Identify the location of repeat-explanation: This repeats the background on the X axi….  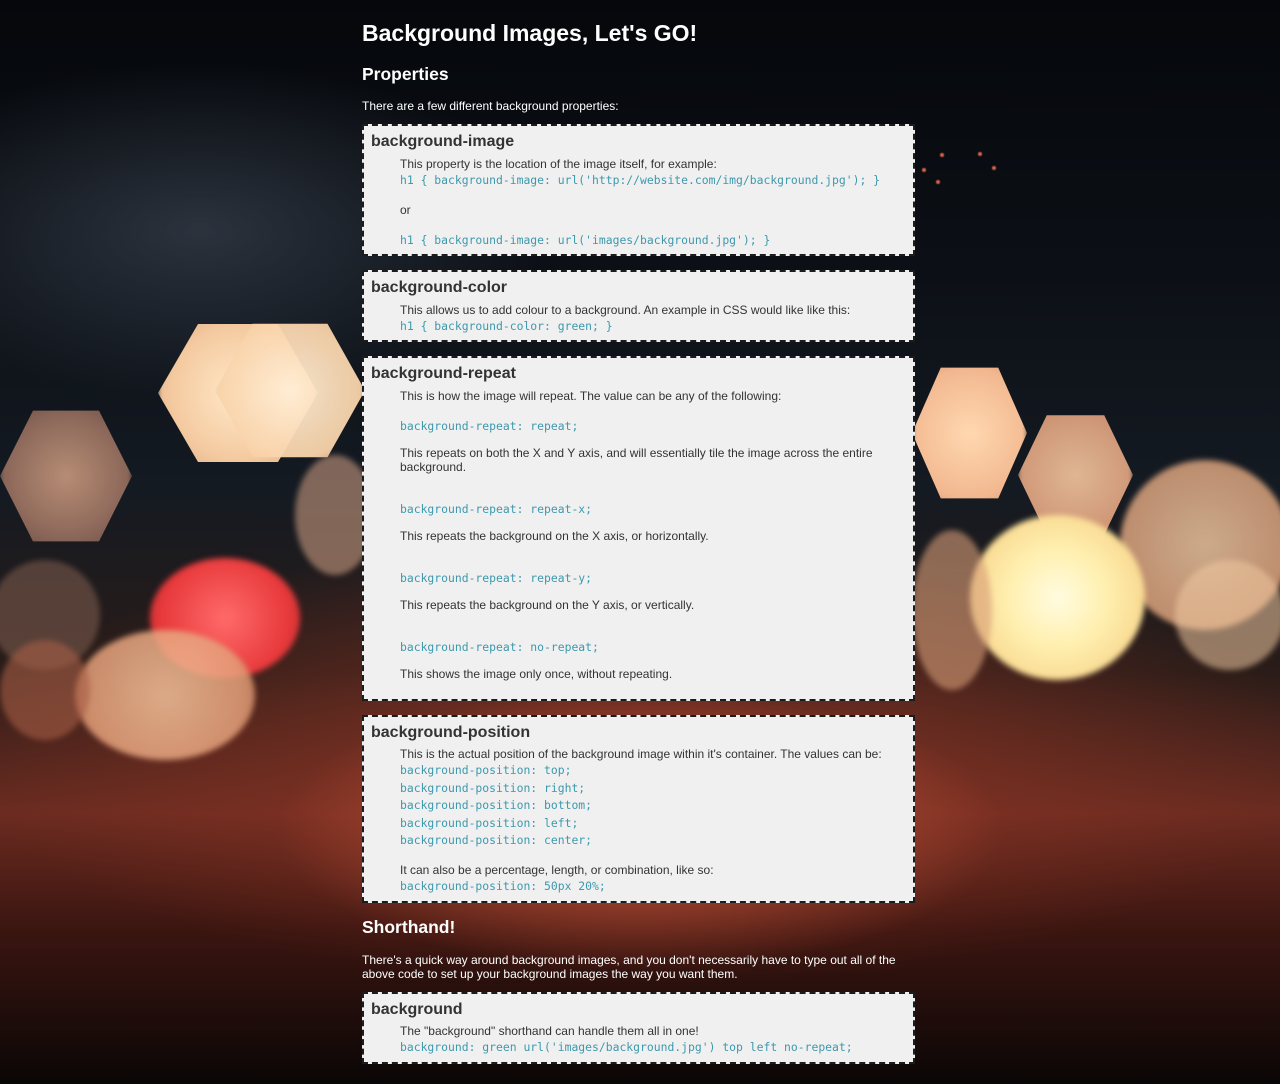
(554, 536).